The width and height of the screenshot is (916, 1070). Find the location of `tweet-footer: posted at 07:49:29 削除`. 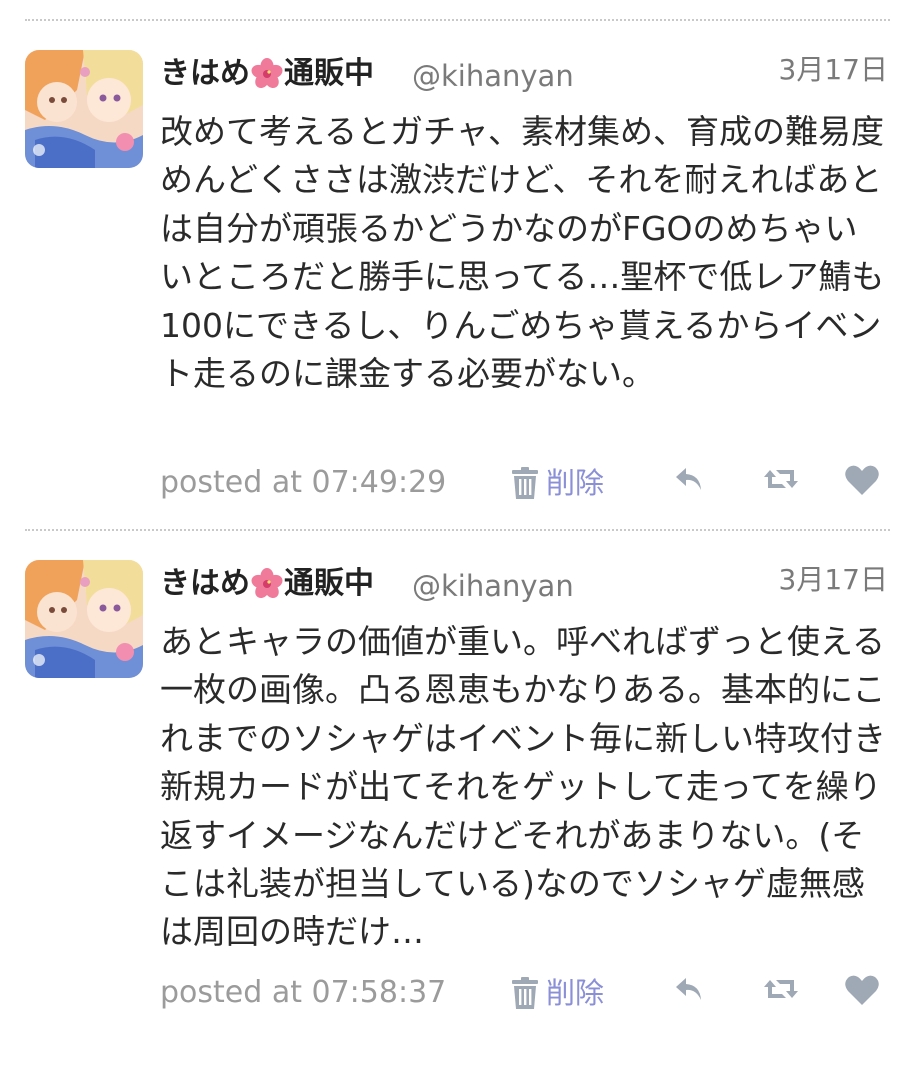

tweet-footer: posted at 07:49:29 削除 is located at coordinates (525, 484).